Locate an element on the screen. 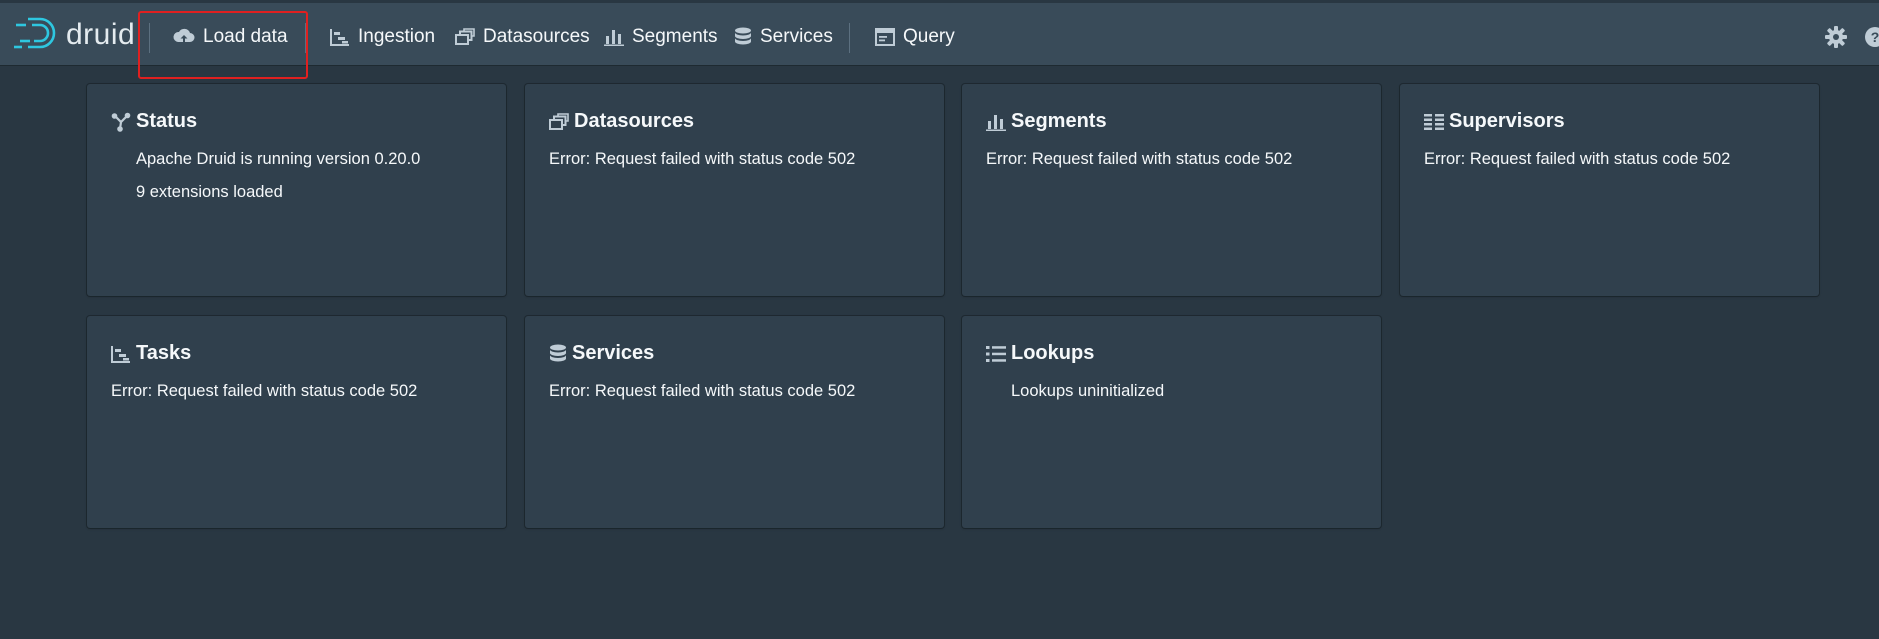 The width and height of the screenshot is (1879, 639). services-card-title: Services is located at coordinates (601, 353).